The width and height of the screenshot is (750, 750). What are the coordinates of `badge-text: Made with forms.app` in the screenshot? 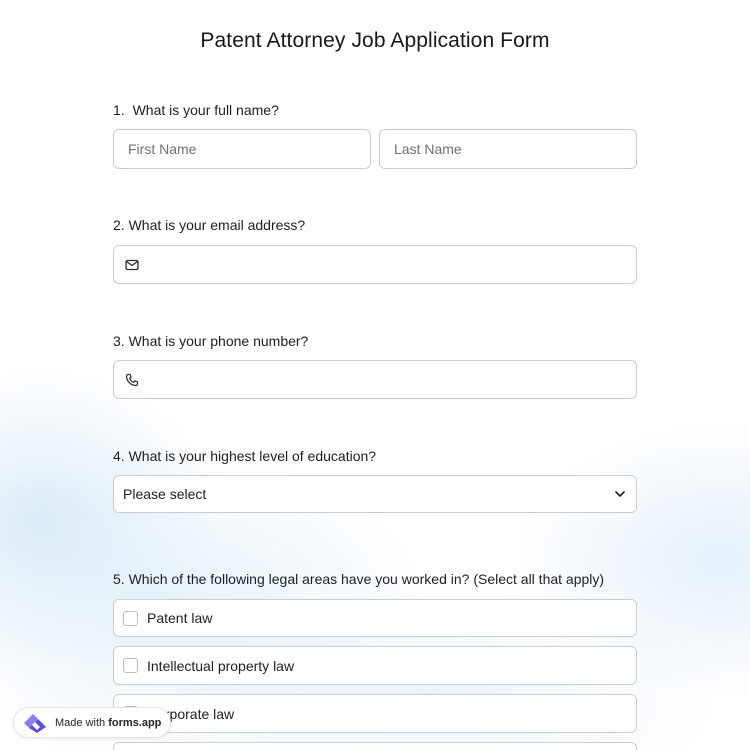 It's located at (108, 723).